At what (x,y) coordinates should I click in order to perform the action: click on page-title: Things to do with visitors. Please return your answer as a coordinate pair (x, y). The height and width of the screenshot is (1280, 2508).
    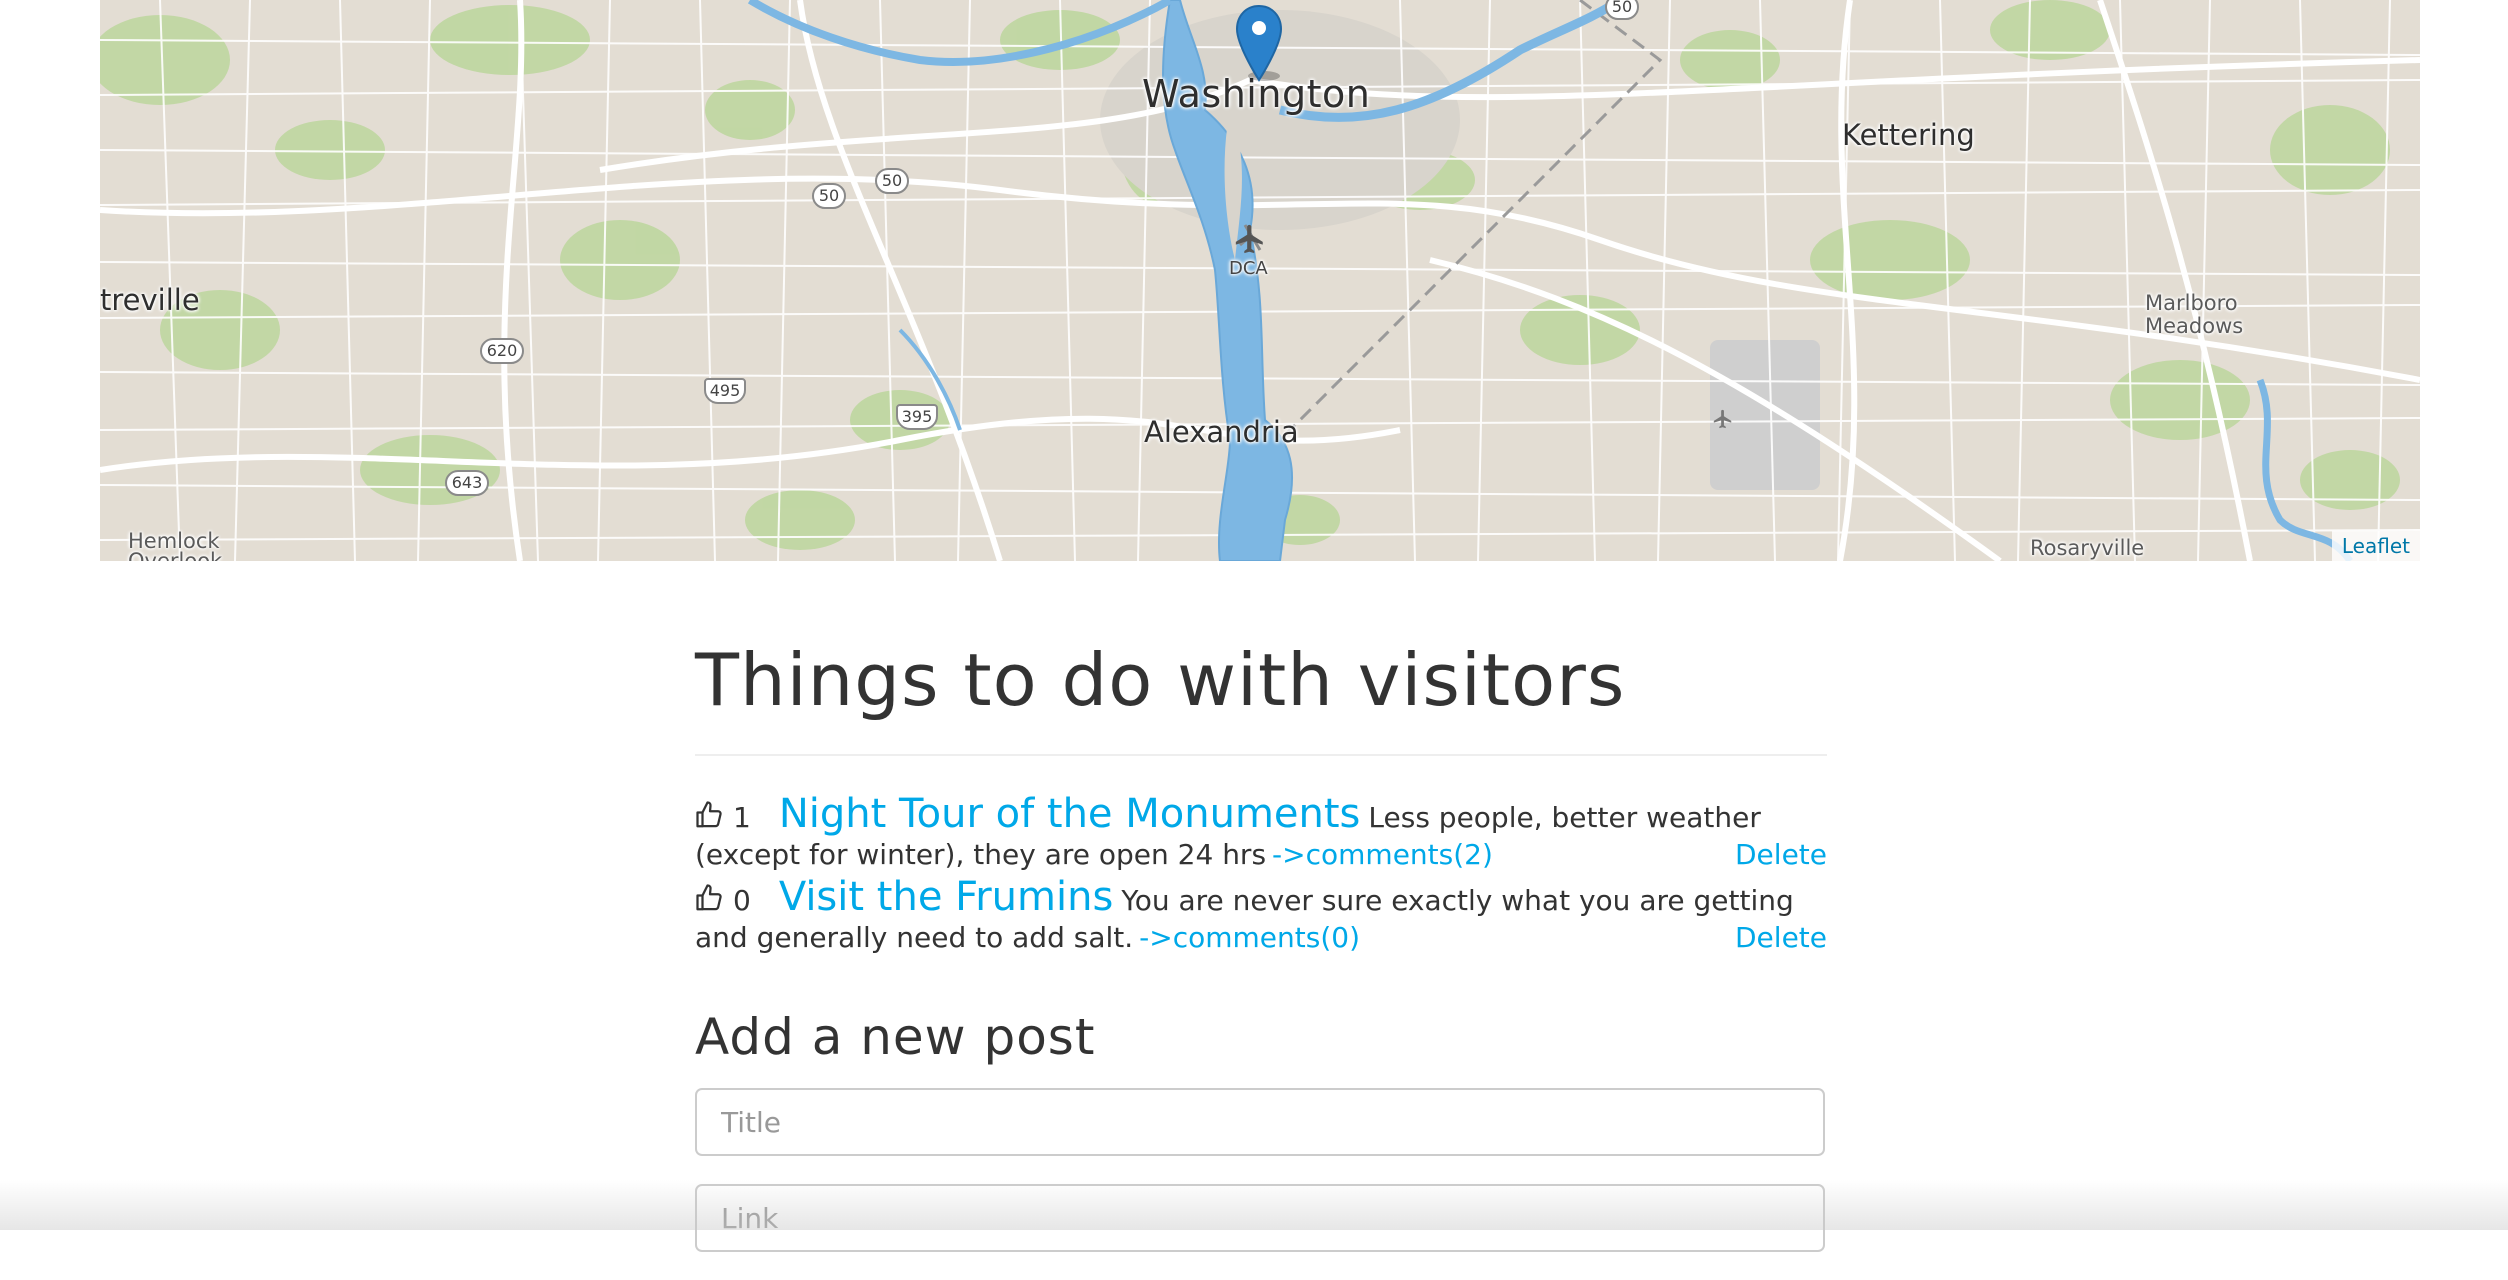
    Looking at the image, I should click on (1160, 680).